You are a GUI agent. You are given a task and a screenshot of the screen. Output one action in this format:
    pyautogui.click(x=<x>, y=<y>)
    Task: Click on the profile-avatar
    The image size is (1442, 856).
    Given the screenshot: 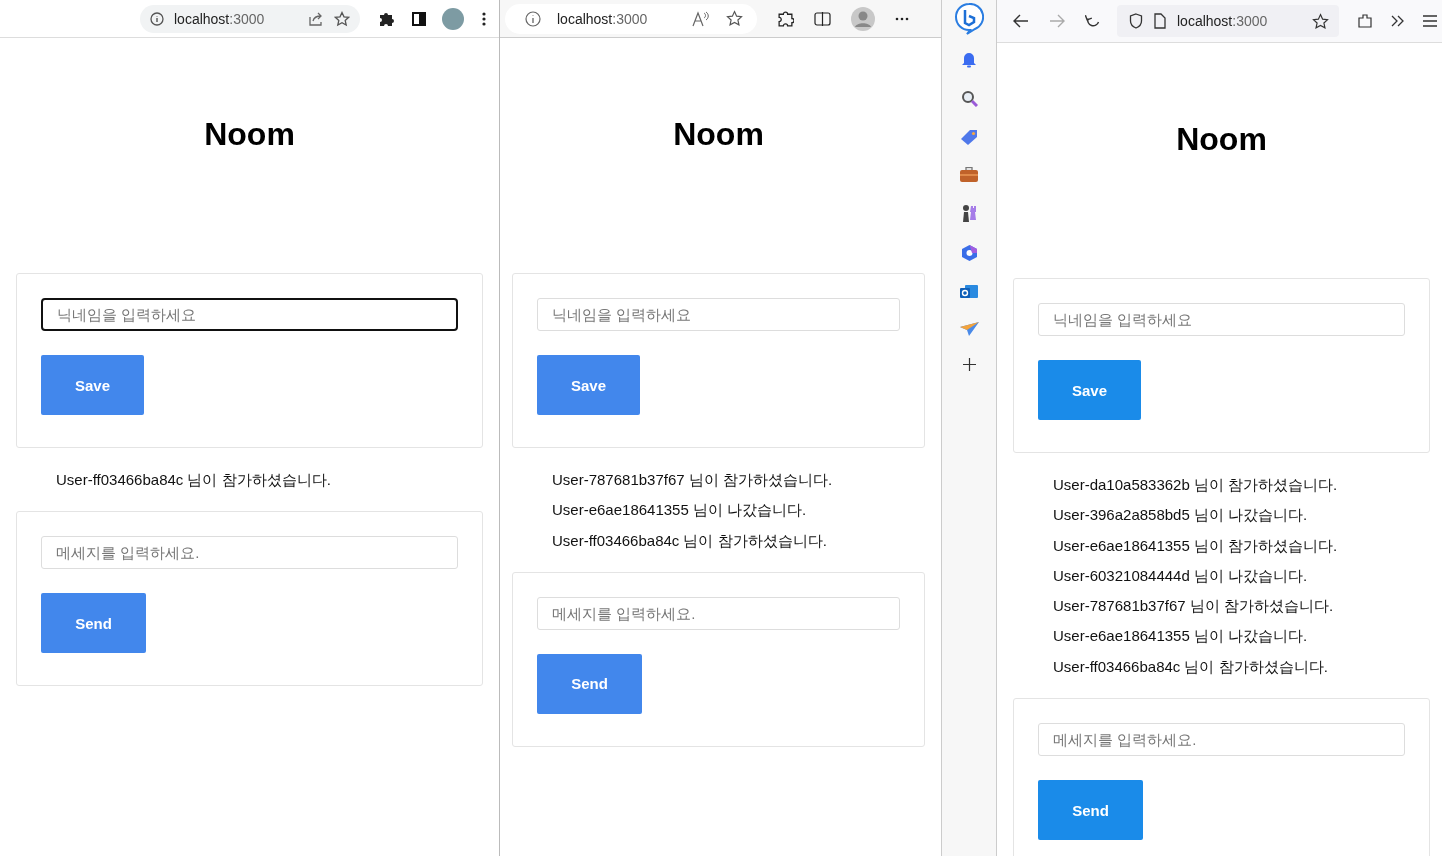 What is the action you would take?
    pyautogui.click(x=453, y=18)
    